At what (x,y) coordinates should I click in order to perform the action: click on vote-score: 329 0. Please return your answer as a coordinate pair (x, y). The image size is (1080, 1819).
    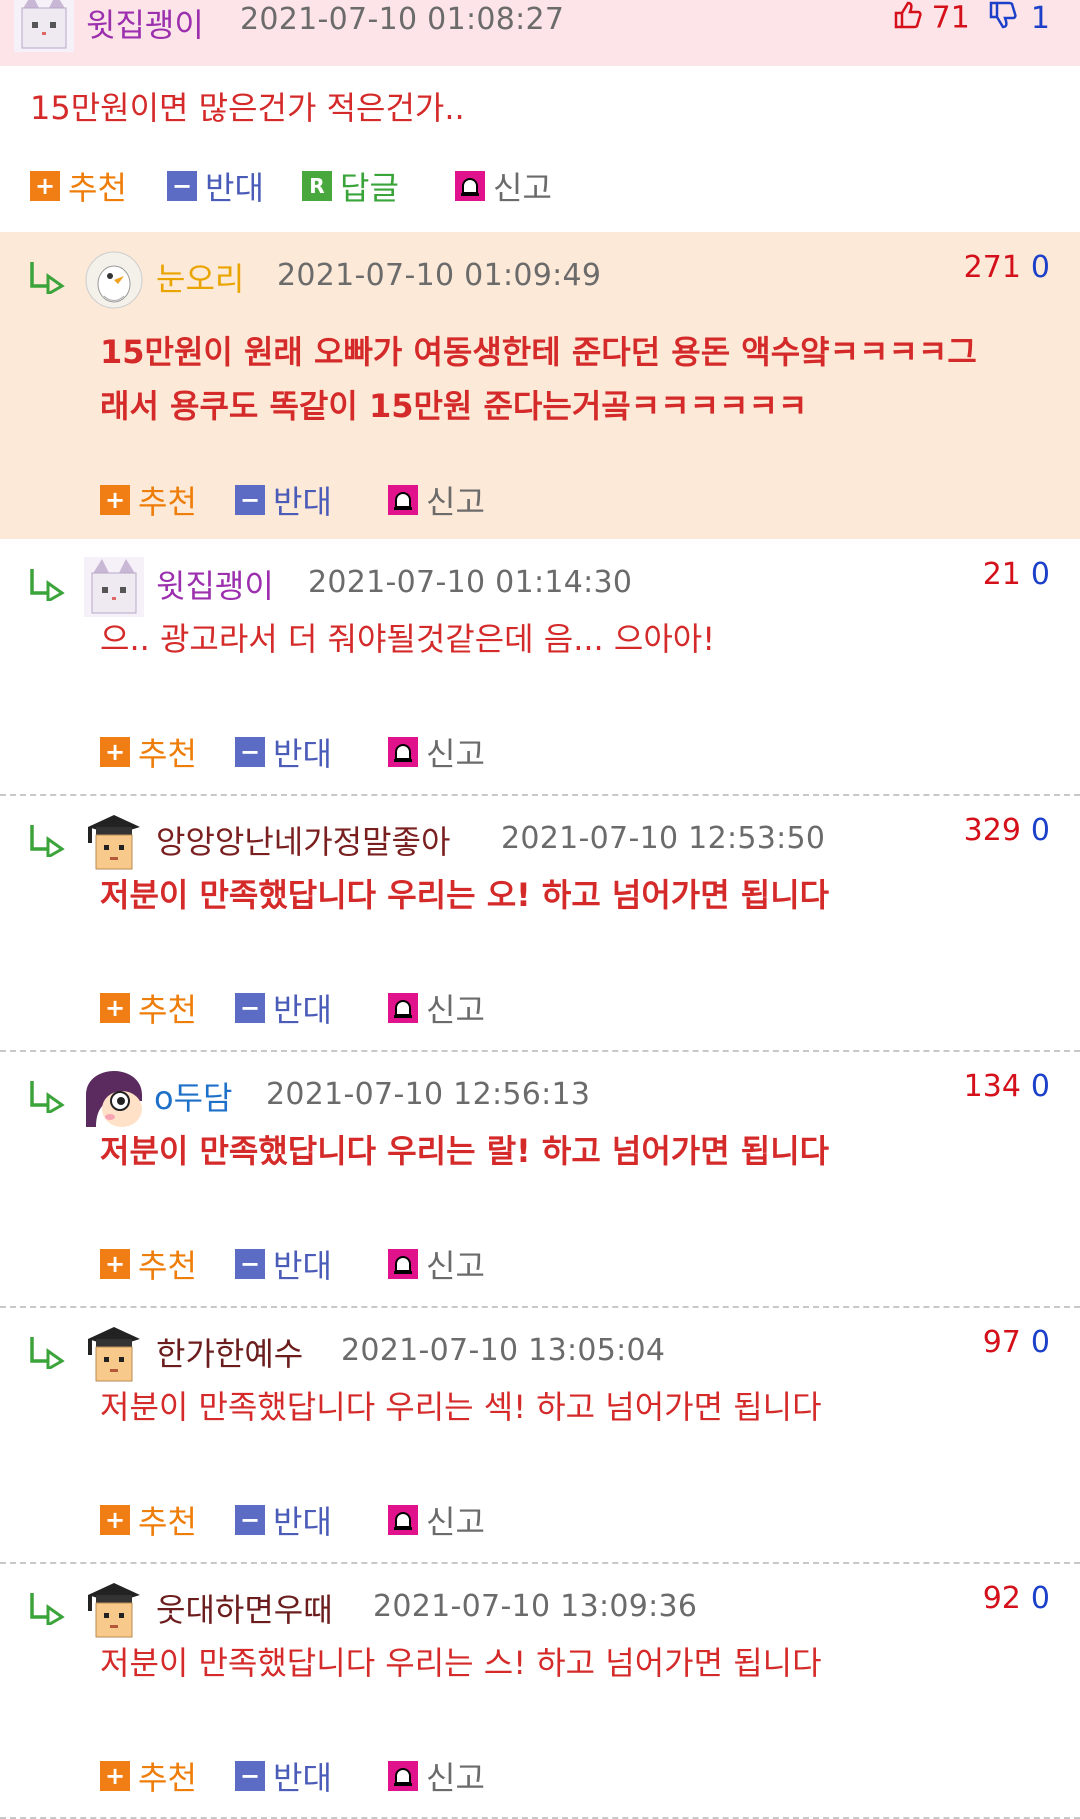
    Looking at the image, I should click on (1007, 830).